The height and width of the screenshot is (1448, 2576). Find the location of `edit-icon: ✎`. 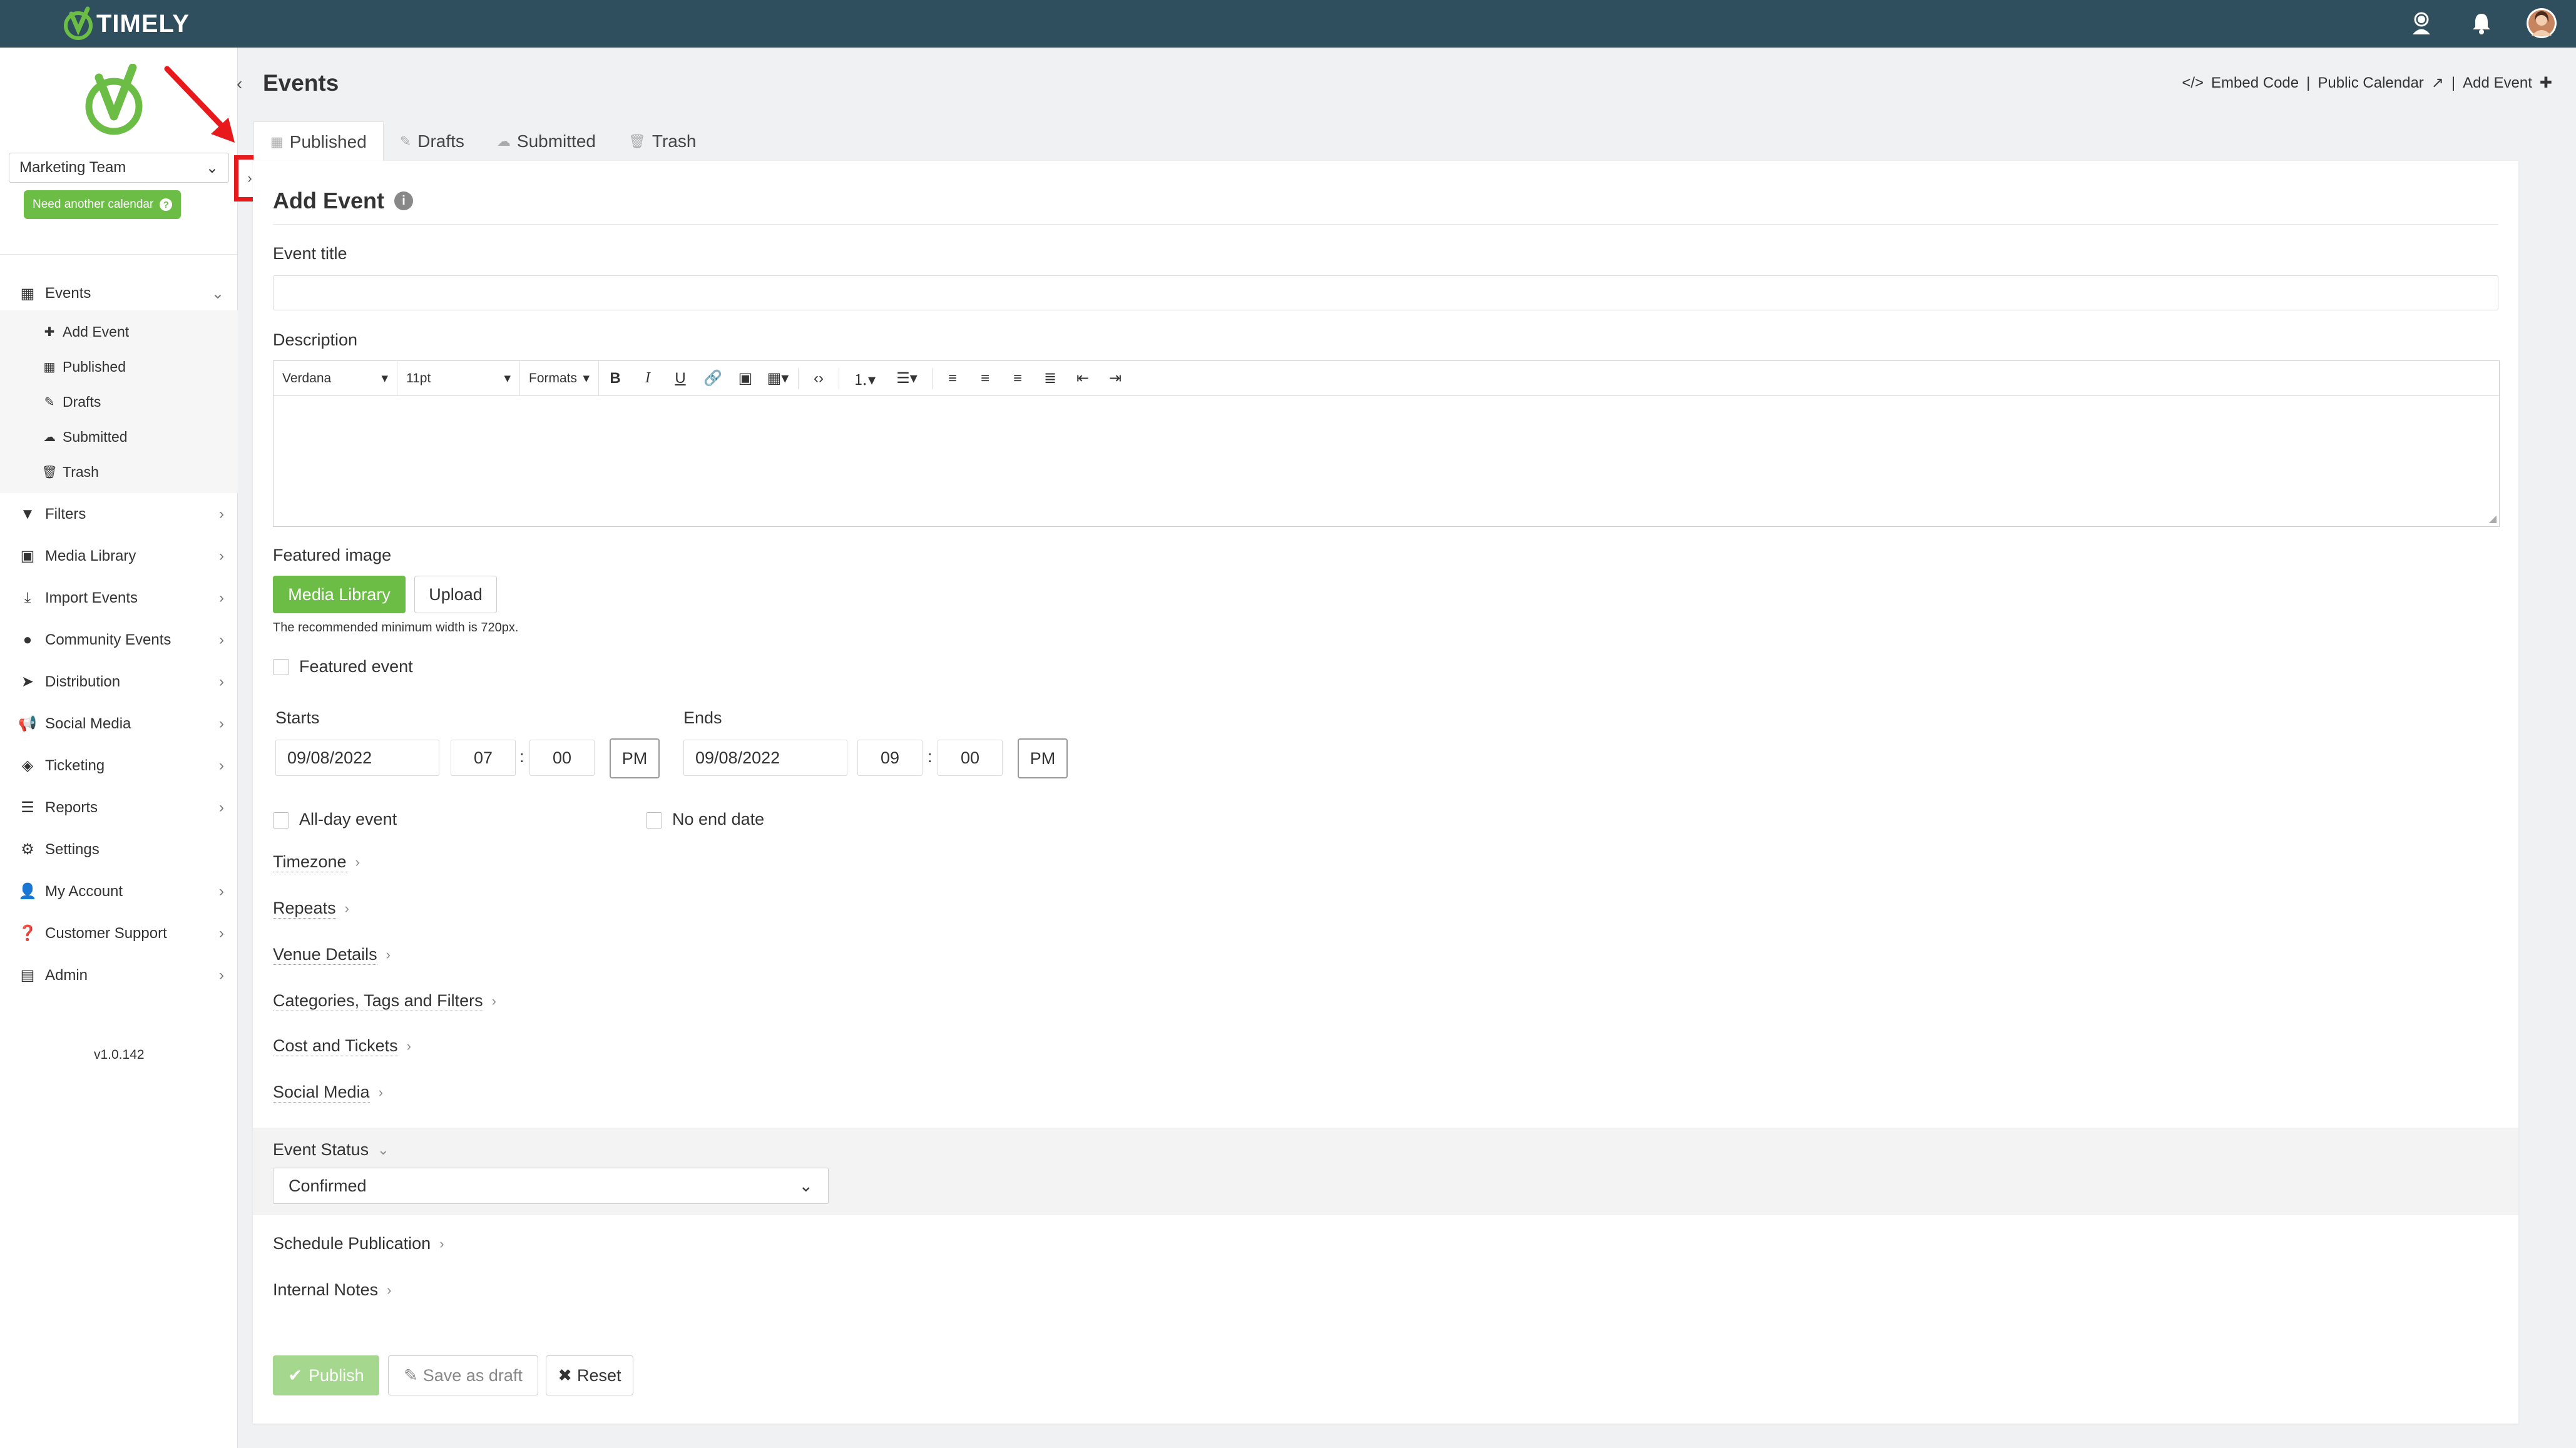

edit-icon: ✎ is located at coordinates (405, 141).